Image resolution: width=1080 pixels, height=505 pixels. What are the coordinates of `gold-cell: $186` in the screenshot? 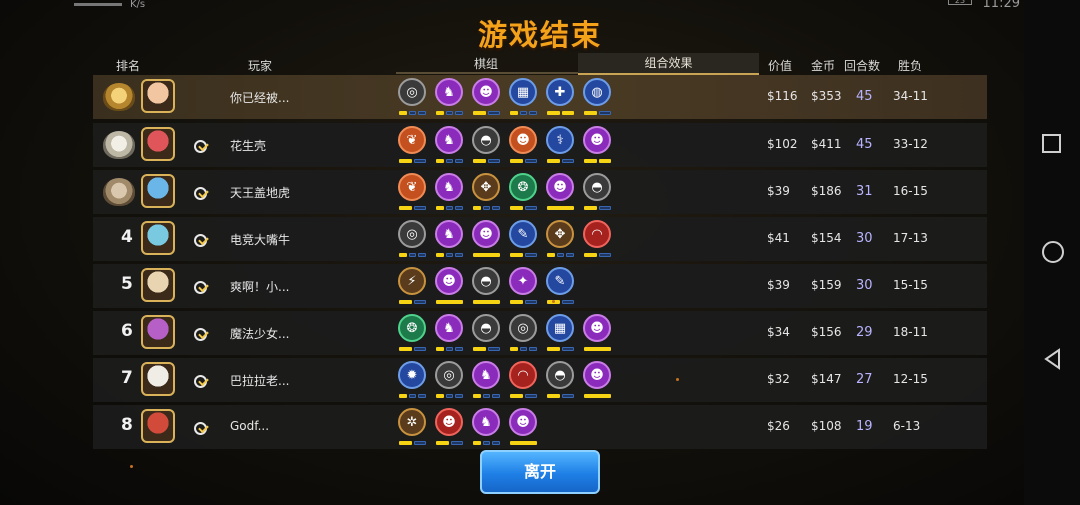 It's located at (826, 191).